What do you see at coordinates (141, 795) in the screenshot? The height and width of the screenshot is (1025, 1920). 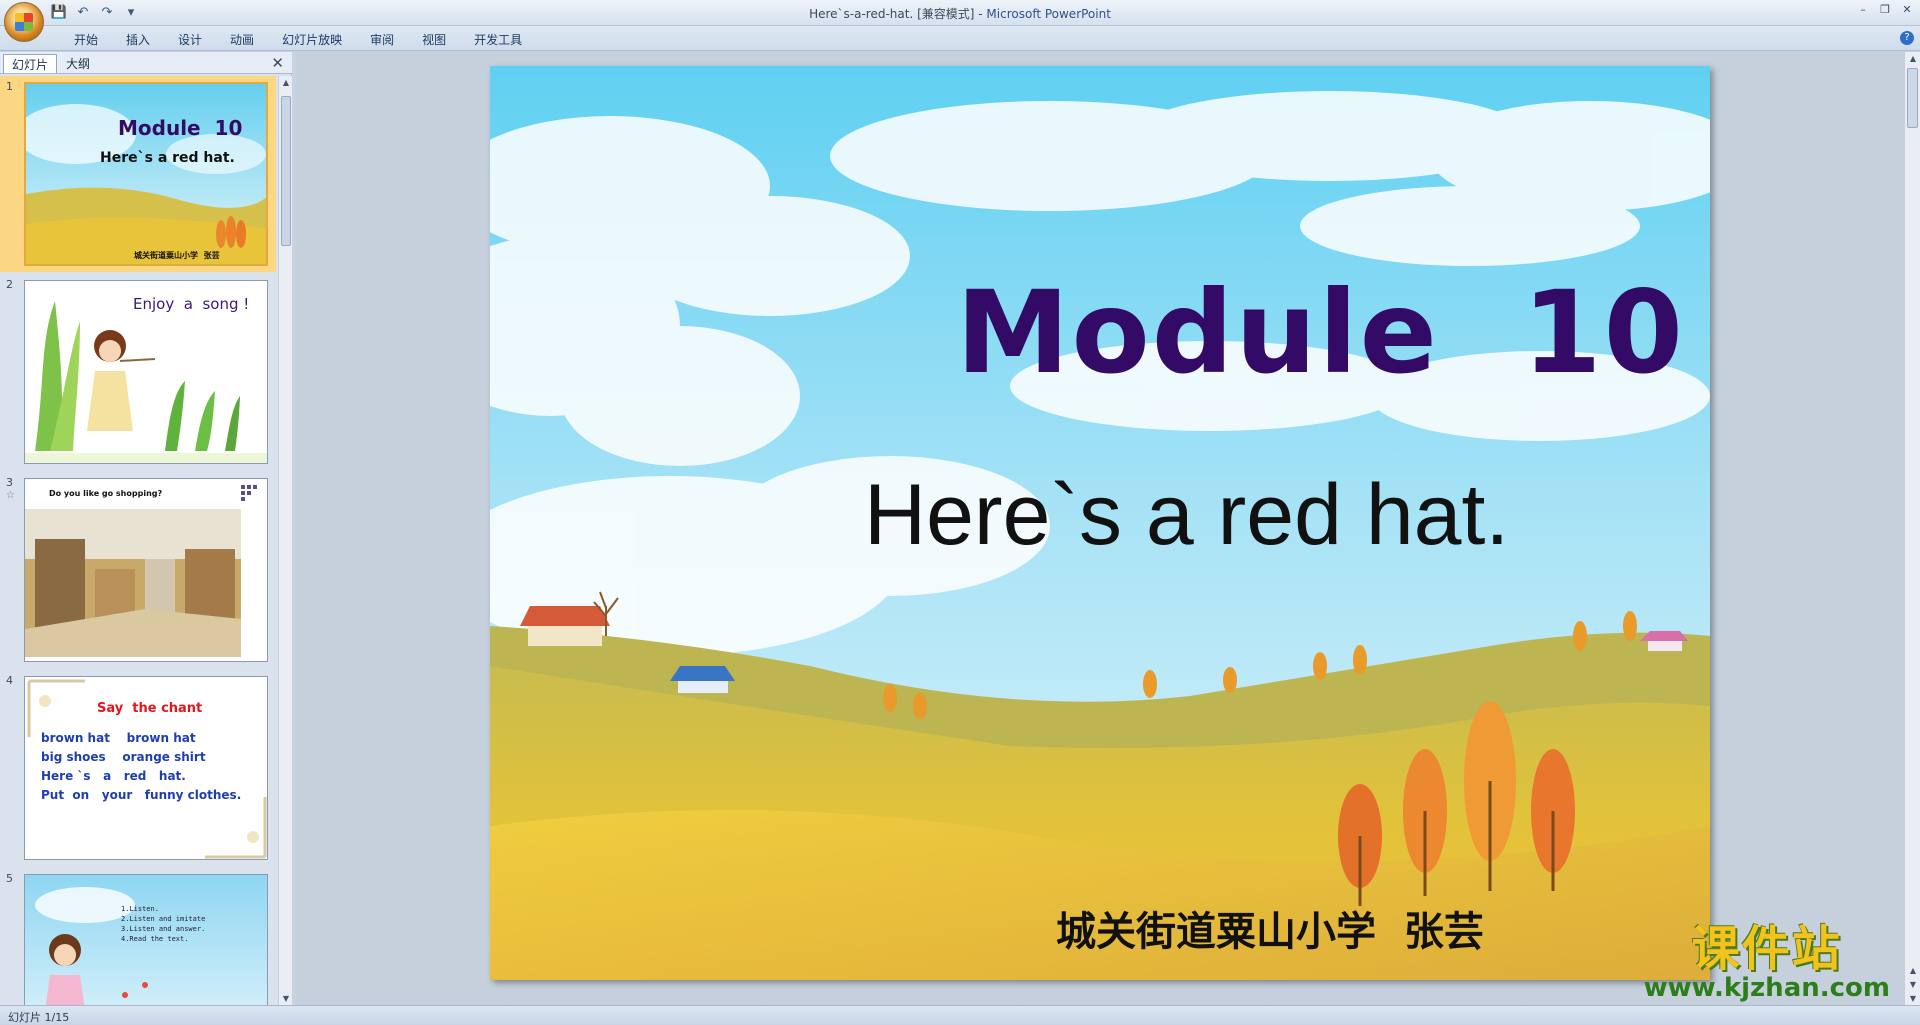 I see `thumb-line: Put on your funny clothes.` at bounding box center [141, 795].